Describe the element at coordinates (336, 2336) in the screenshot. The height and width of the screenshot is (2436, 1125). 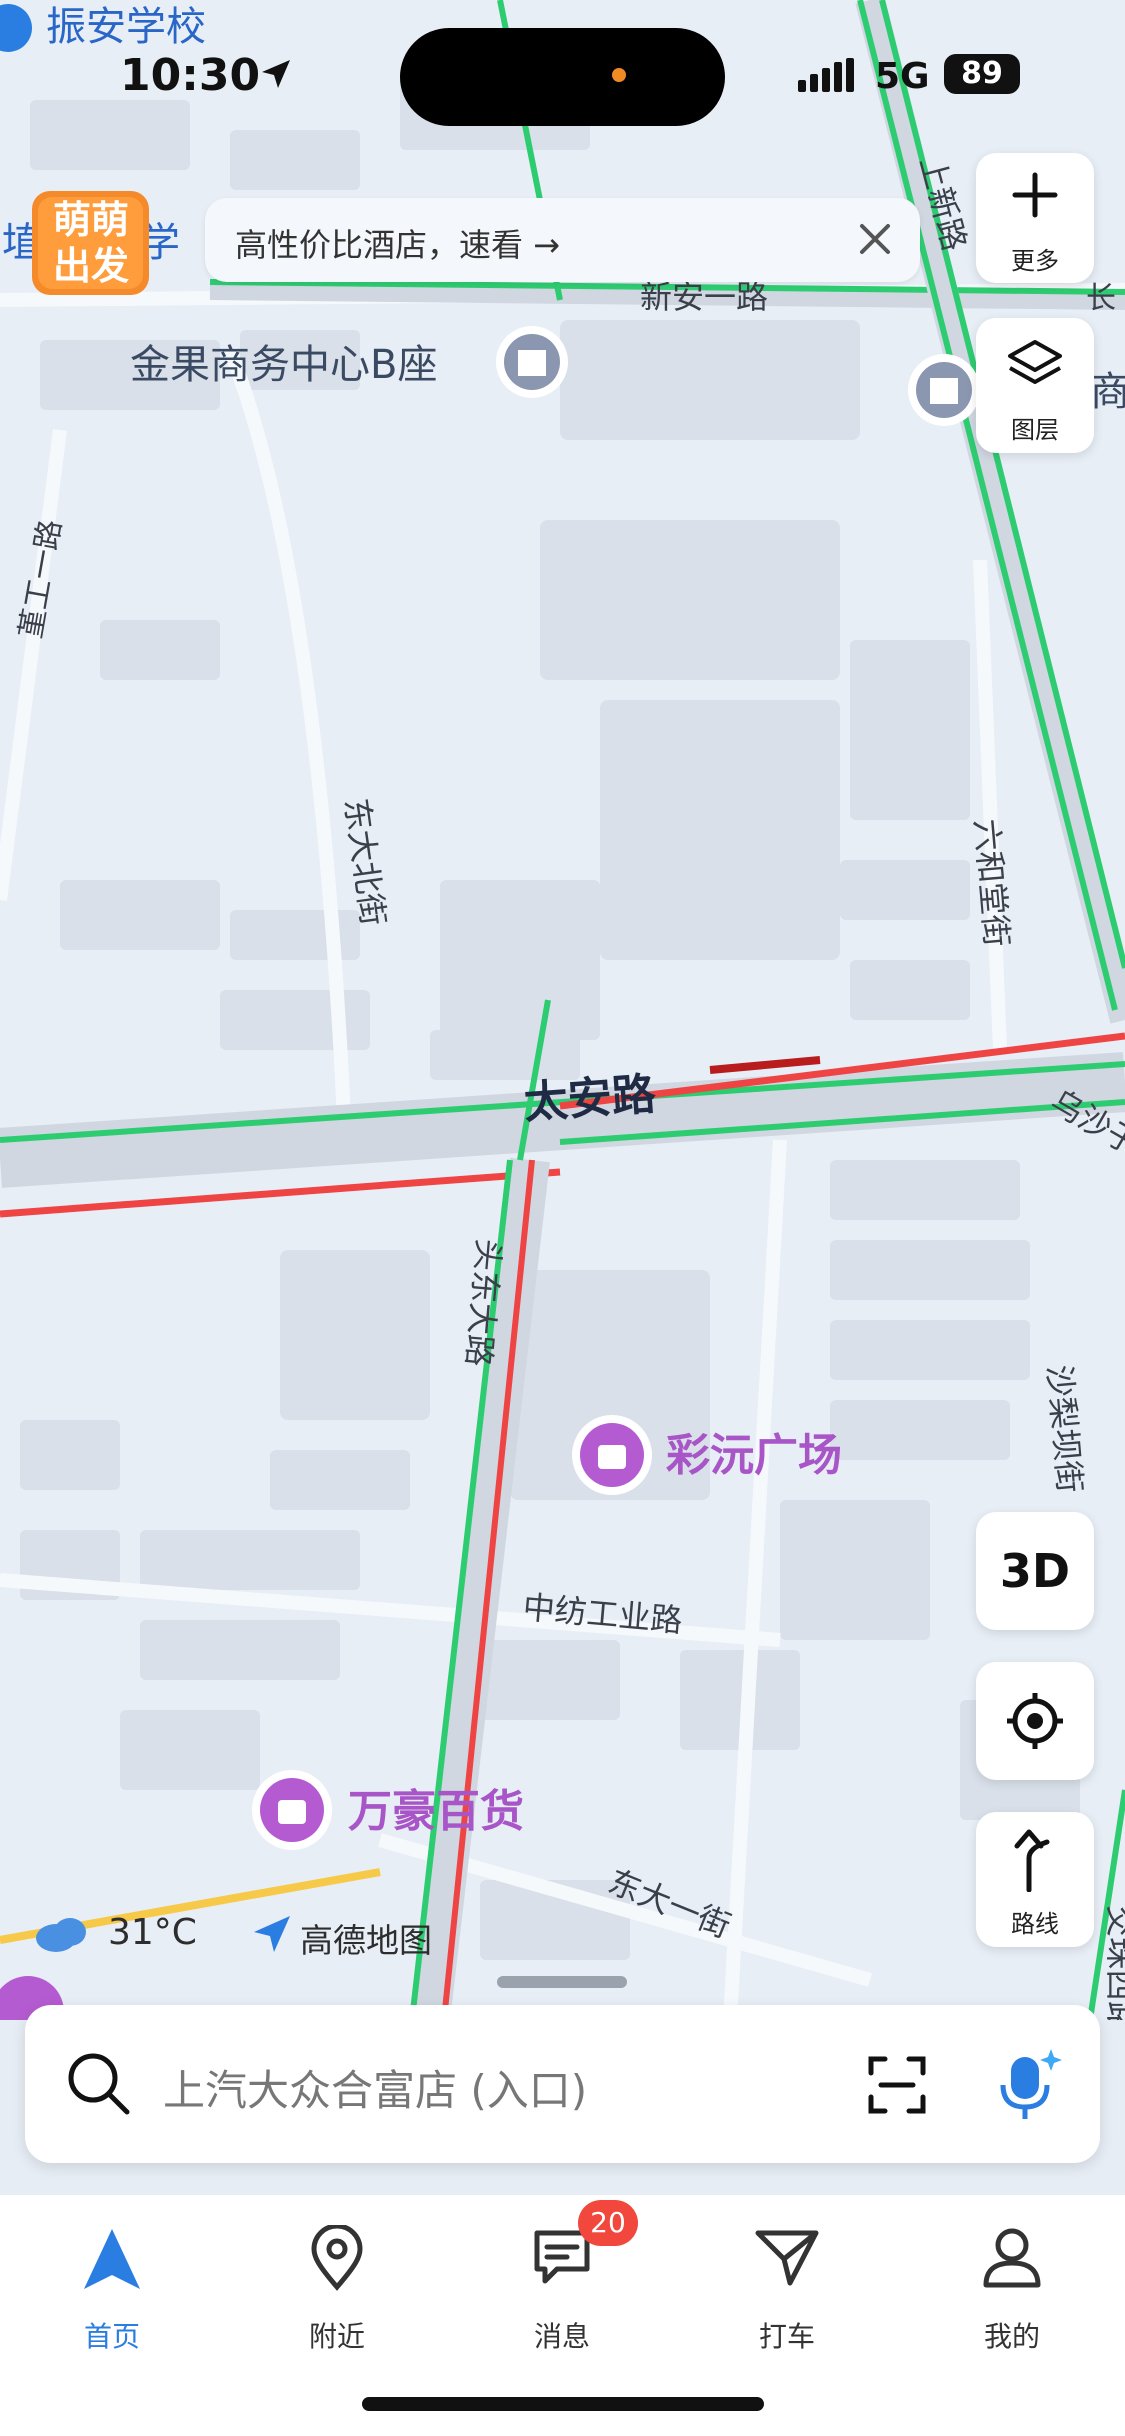
I see `tab-label-nearby: 附近` at that location.